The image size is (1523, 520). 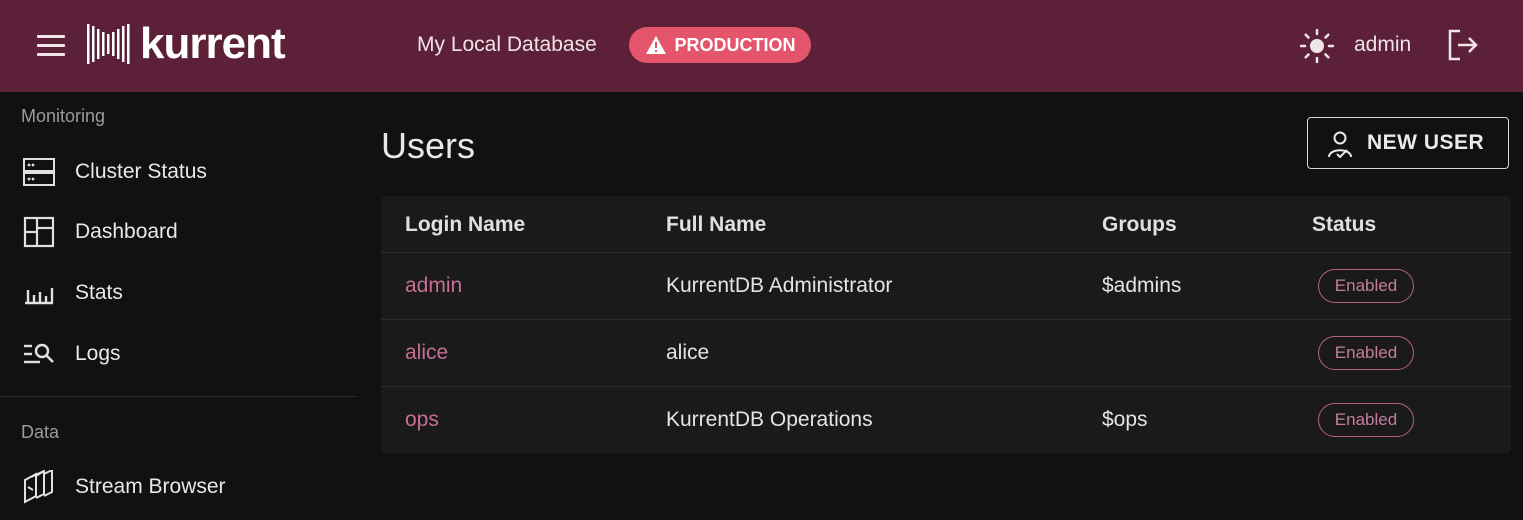 What do you see at coordinates (779, 285) in the screenshot?
I see `user-full-name: KurrentDB Administrator` at bounding box center [779, 285].